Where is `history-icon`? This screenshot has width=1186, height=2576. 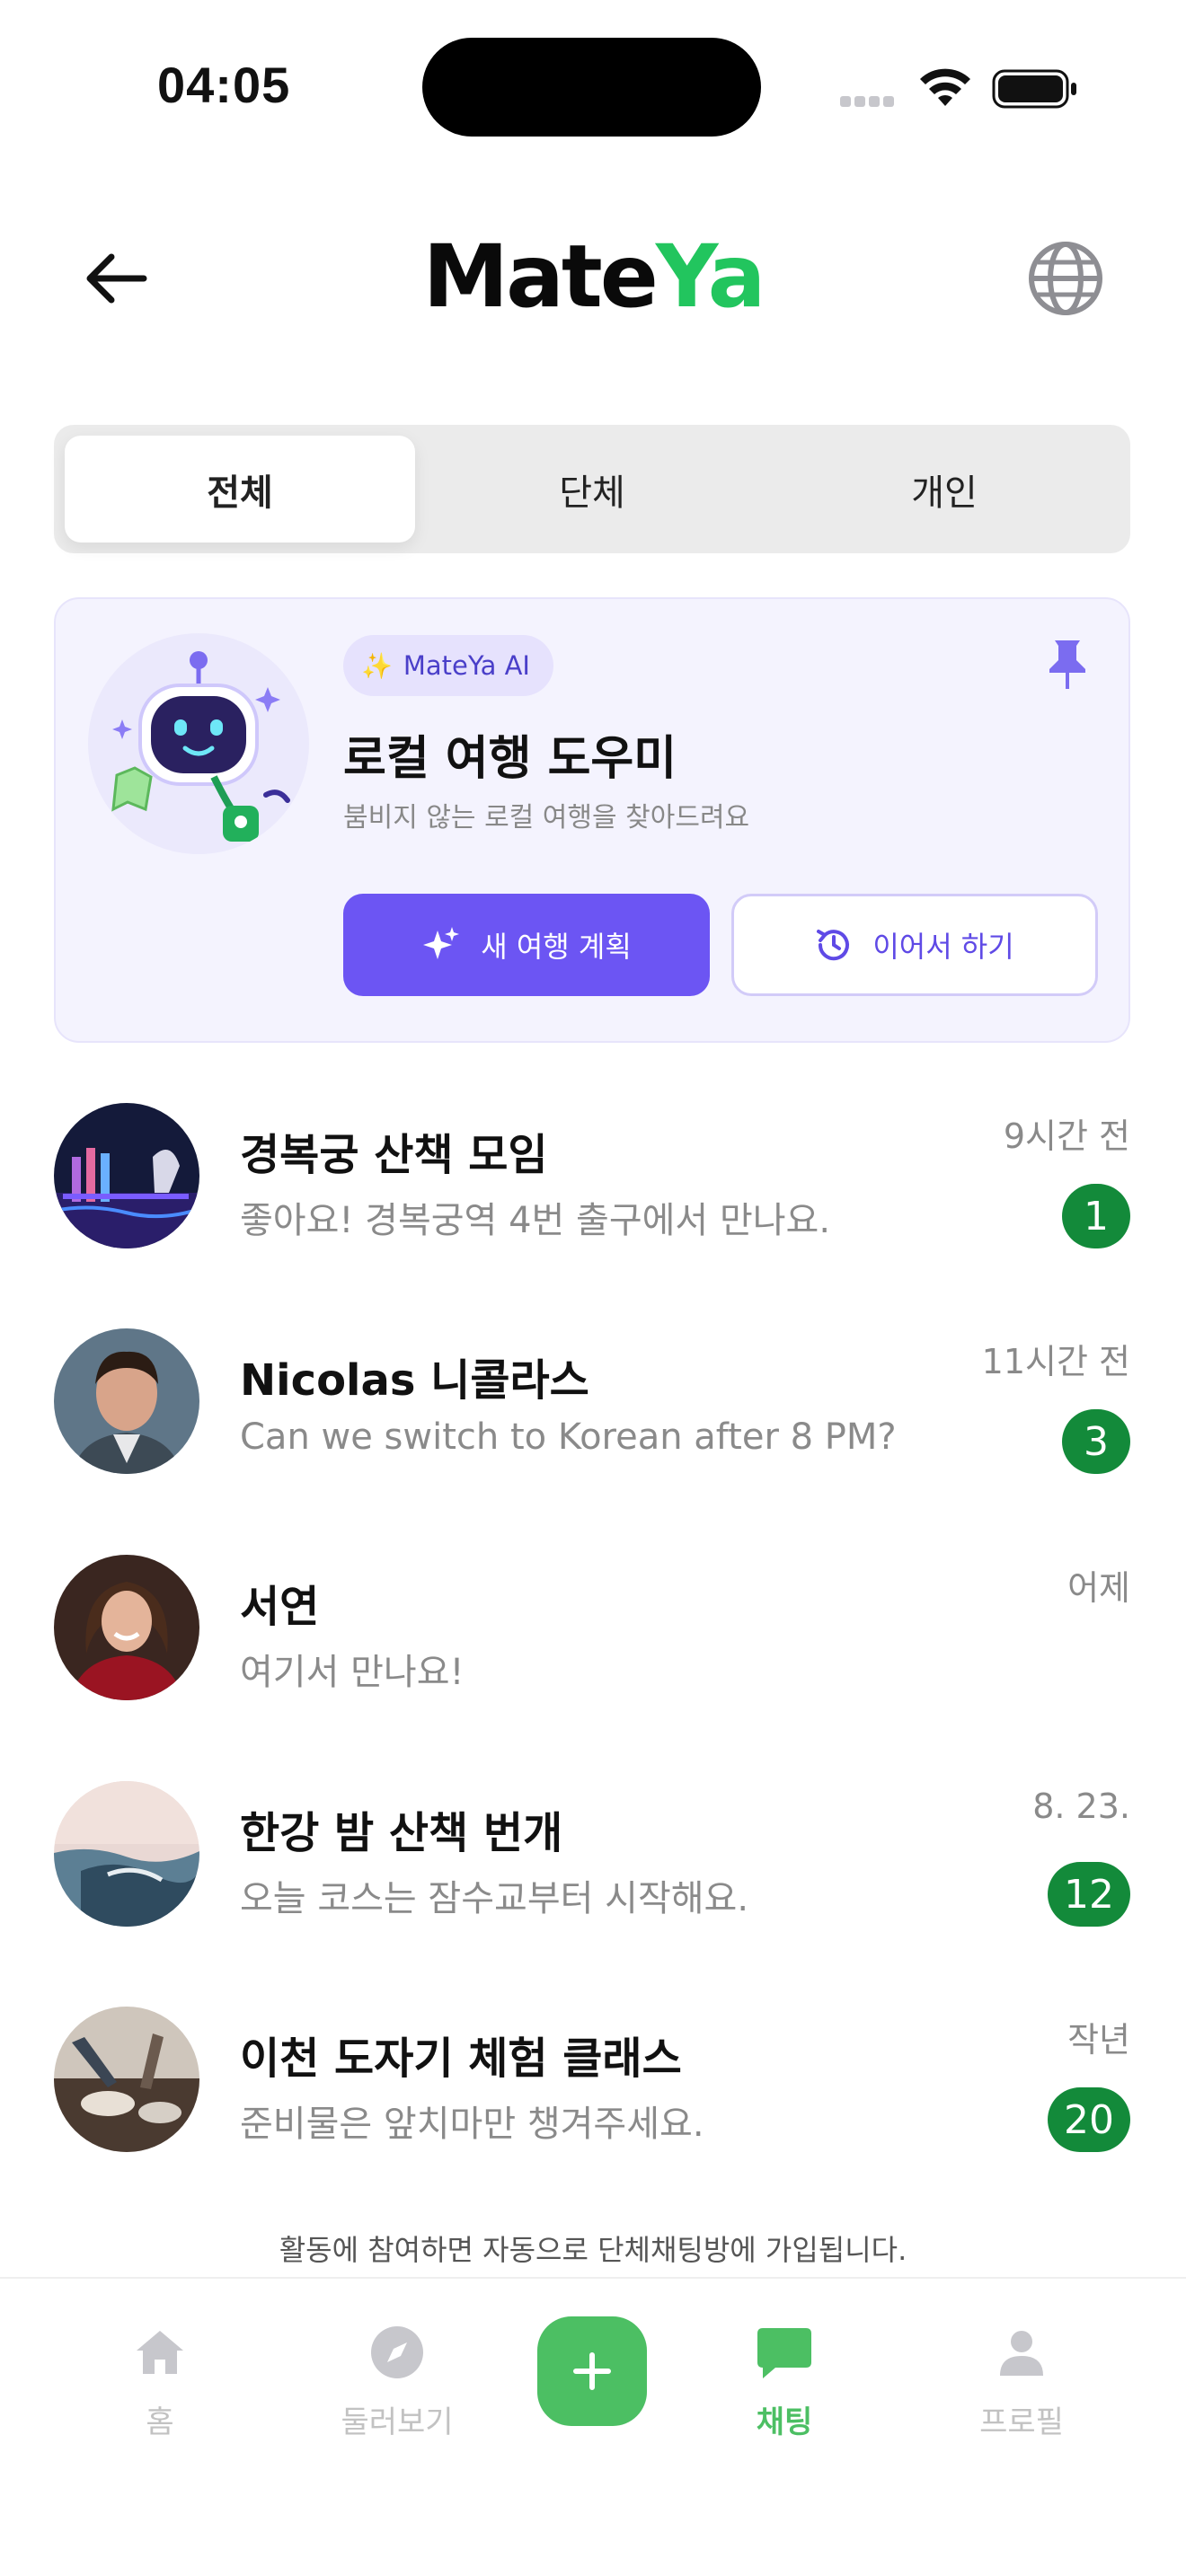
history-icon is located at coordinates (833, 945).